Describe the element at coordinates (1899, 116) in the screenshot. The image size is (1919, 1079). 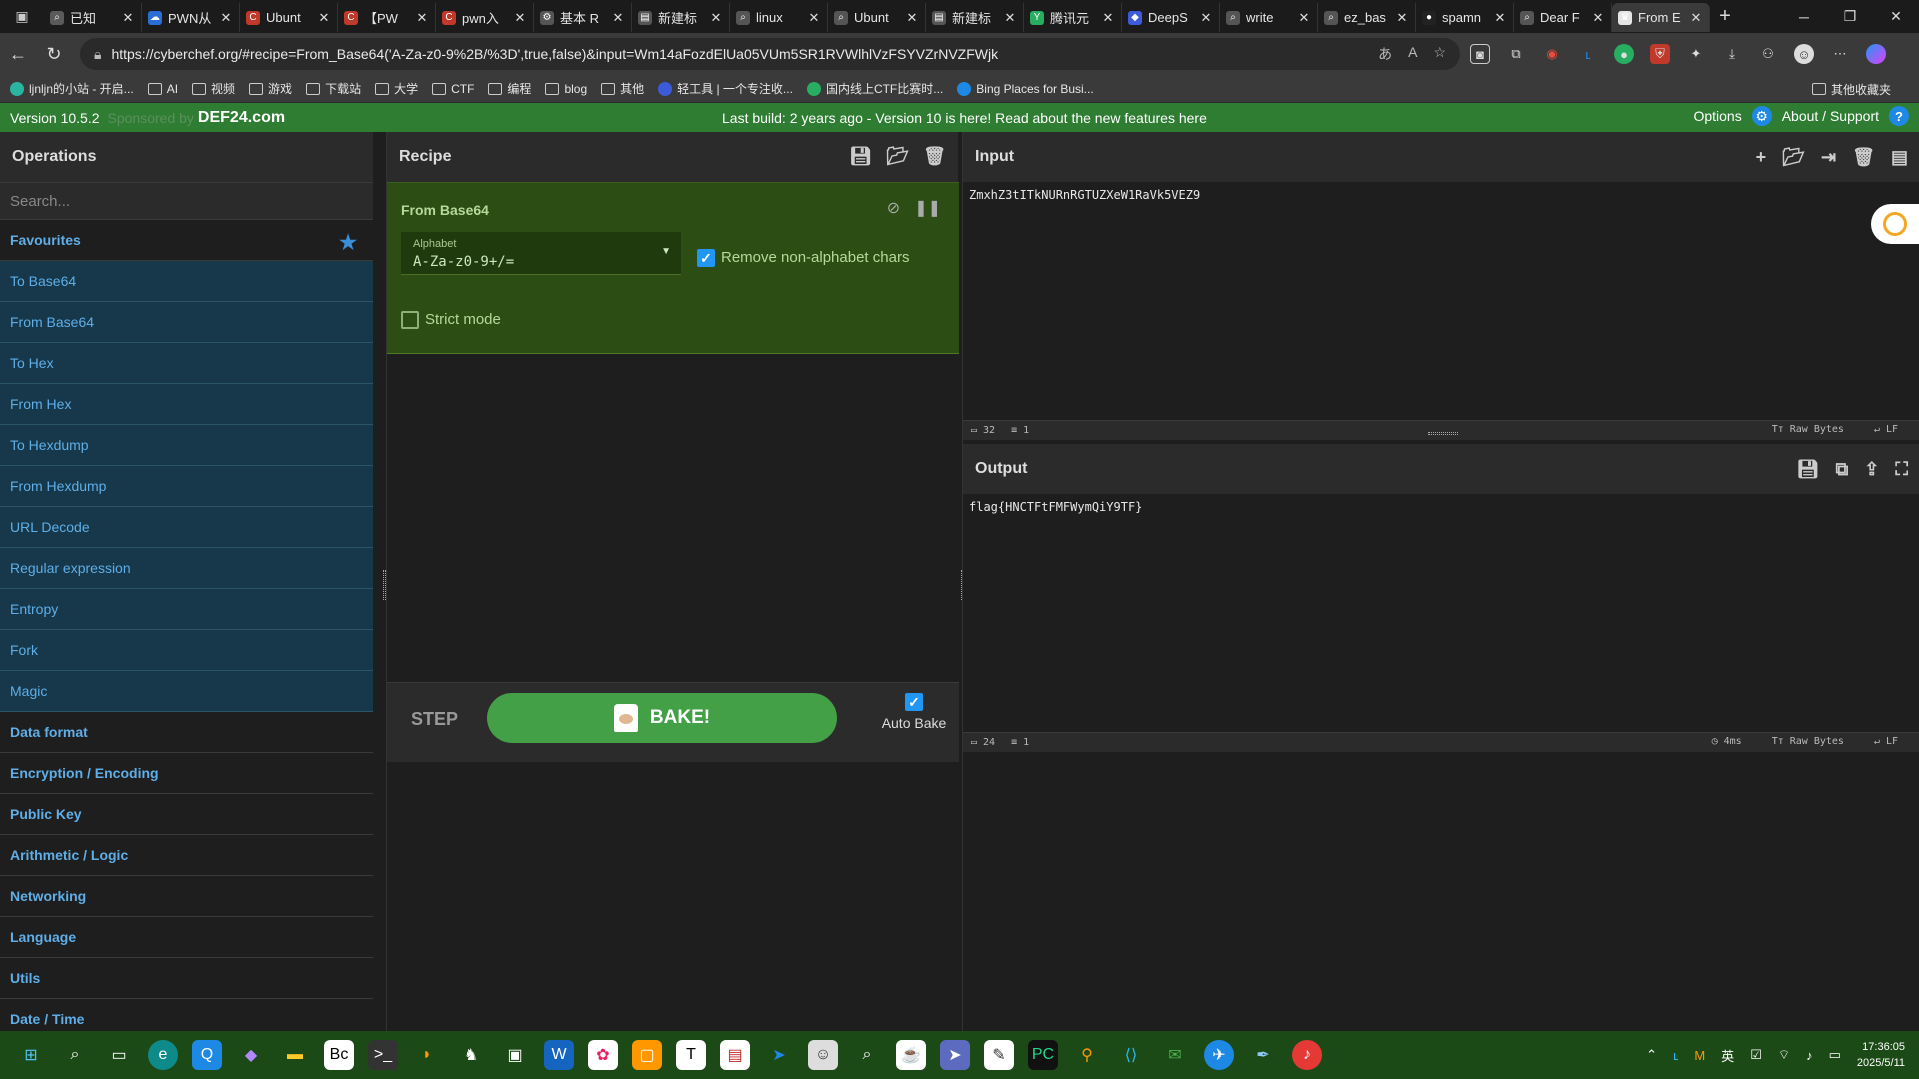
I see `help-icon: ?` at that location.